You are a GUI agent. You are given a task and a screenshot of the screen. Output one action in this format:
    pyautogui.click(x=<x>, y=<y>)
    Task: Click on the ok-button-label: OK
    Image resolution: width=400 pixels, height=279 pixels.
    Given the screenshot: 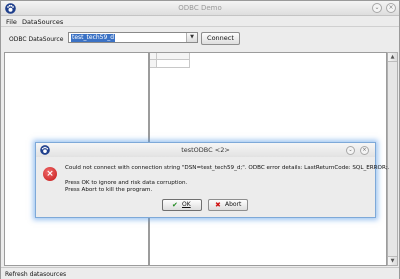 What is the action you would take?
    pyautogui.click(x=186, y=204)
    